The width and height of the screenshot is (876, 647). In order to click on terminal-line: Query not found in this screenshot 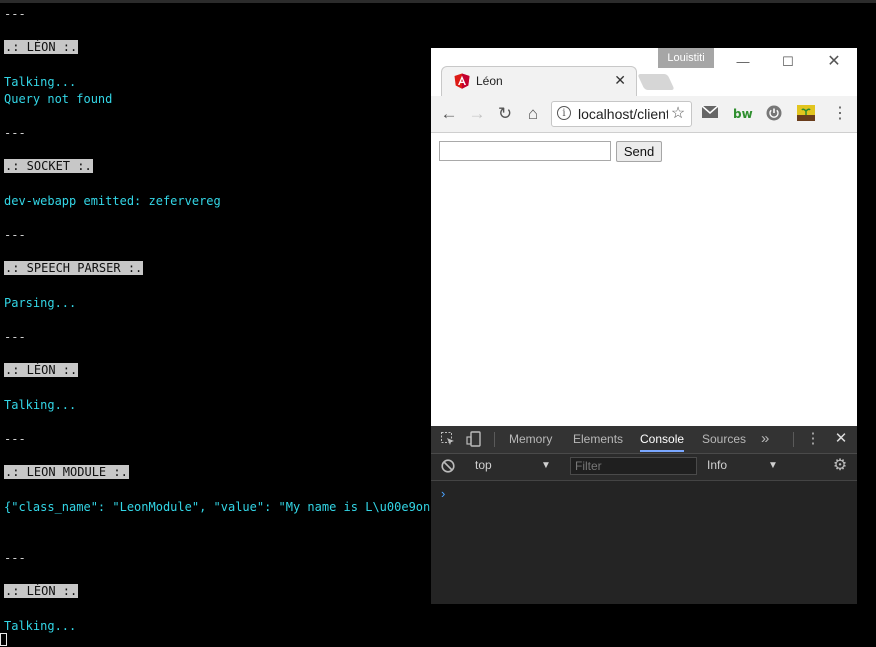, I will do `click(58, 99)`.